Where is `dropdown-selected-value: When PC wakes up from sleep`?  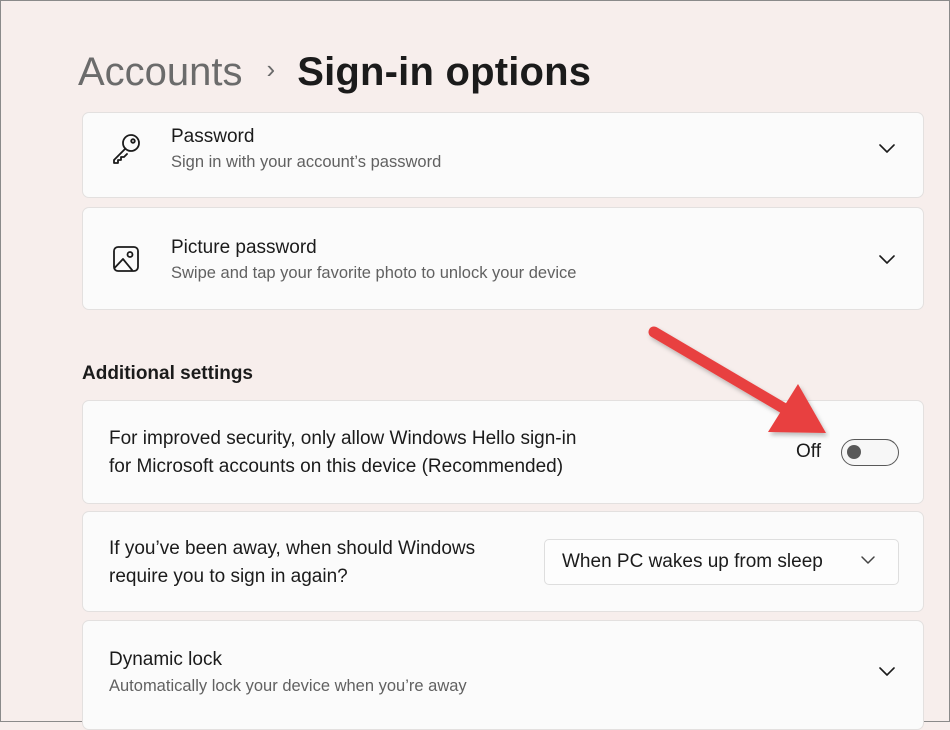 dropdown-selected-value: When PC wakes up from sleep is located at coordinates (692, 561).